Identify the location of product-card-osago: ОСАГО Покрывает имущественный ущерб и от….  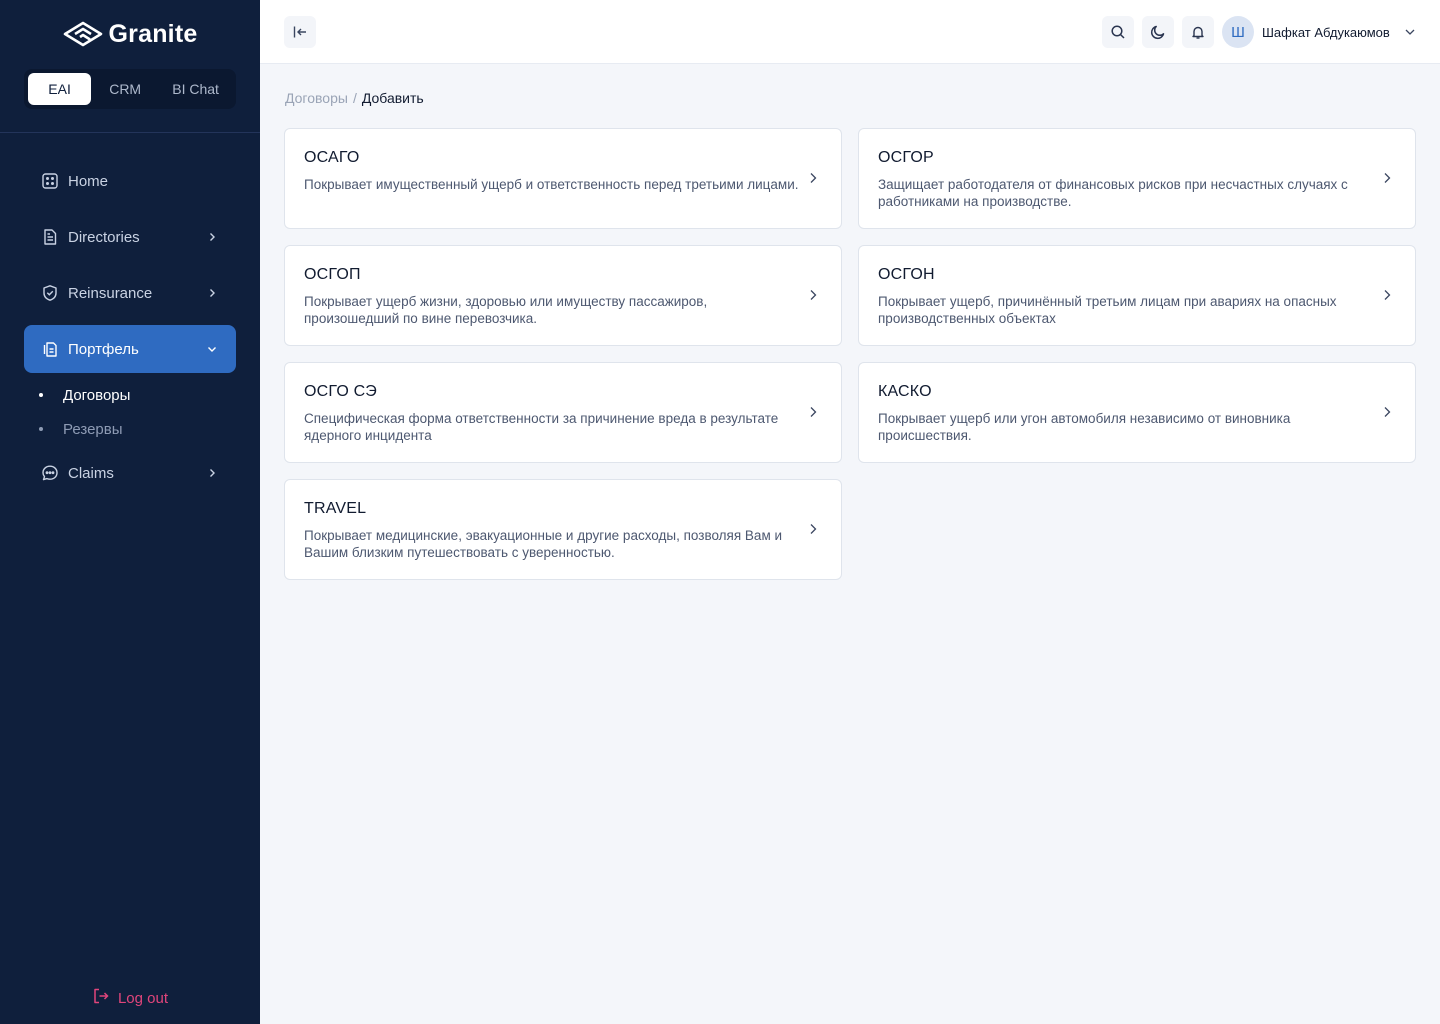
(563, 178).